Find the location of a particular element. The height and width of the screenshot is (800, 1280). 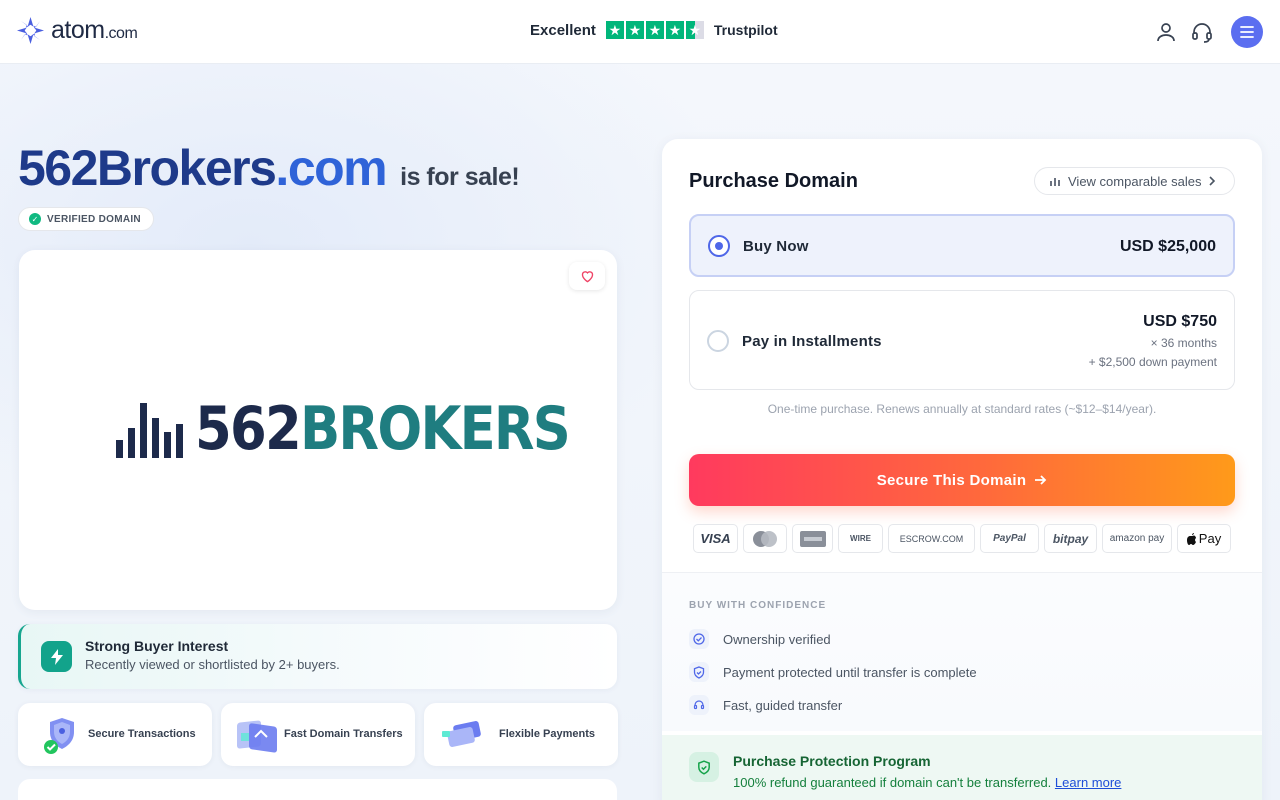

learn-more-link: Learn more is located at coordinates (1088, 782).